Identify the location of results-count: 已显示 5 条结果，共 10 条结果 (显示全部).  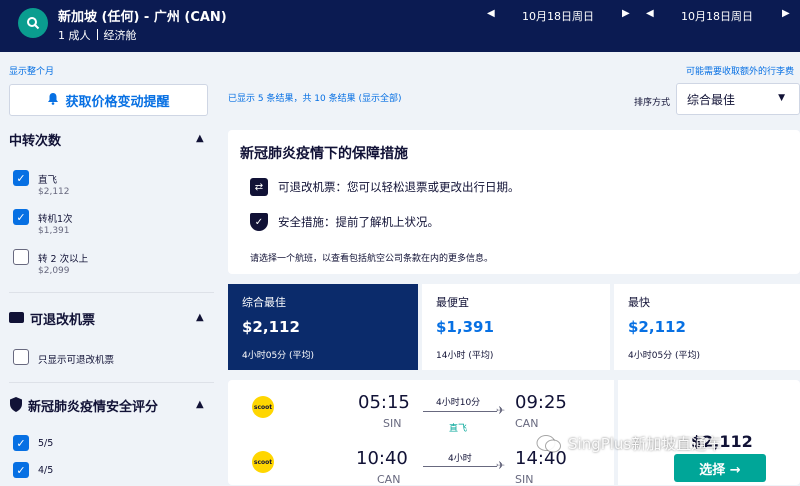
(315, 97).